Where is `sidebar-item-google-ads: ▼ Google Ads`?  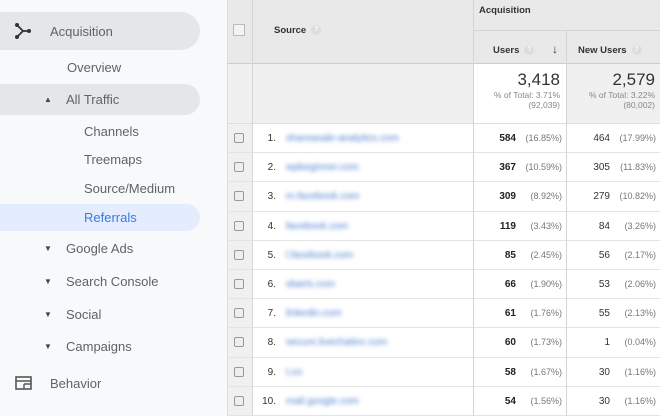 sidebar-item-google-ads: ▼ Google Ads is located at coordinates (66, 248).